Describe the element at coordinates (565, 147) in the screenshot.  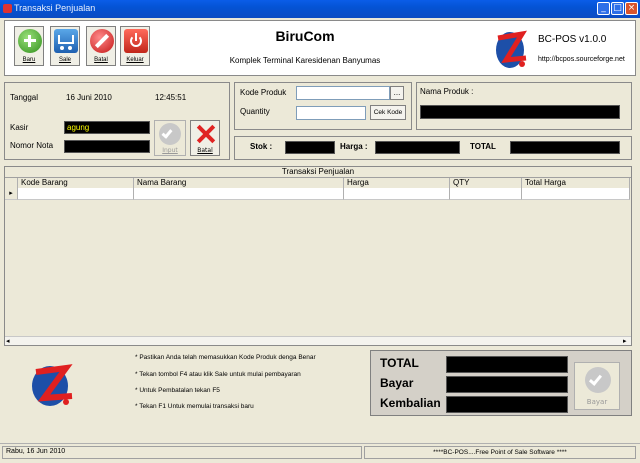
I see `total-top-field` at that location.